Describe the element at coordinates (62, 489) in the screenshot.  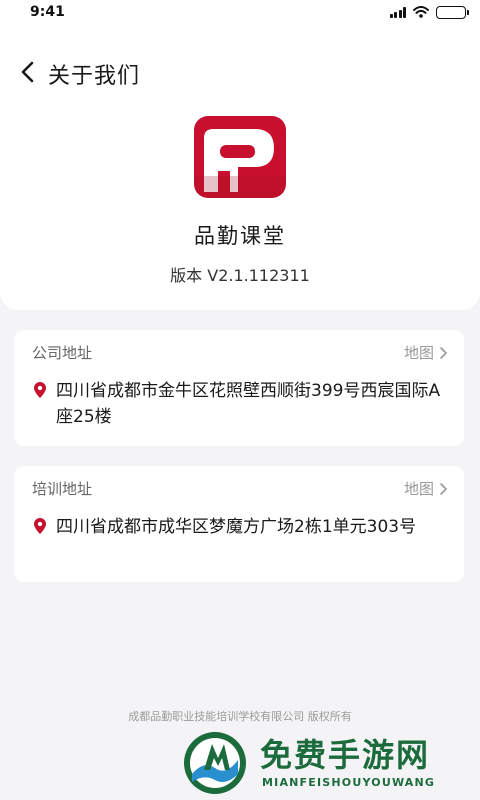
I see `card-label: 培训地址` at that location.